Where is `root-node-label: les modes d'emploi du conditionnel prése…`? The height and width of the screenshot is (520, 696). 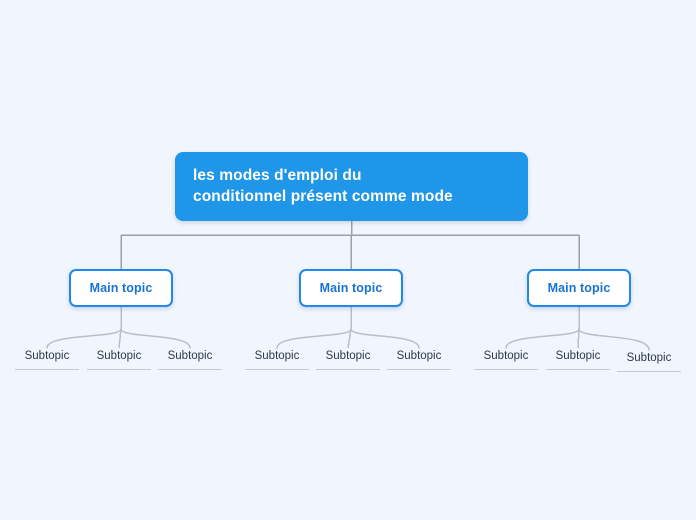 root-node-label: les modes d'emploi du conditionnel prése… is located at coordinates (323, 185).